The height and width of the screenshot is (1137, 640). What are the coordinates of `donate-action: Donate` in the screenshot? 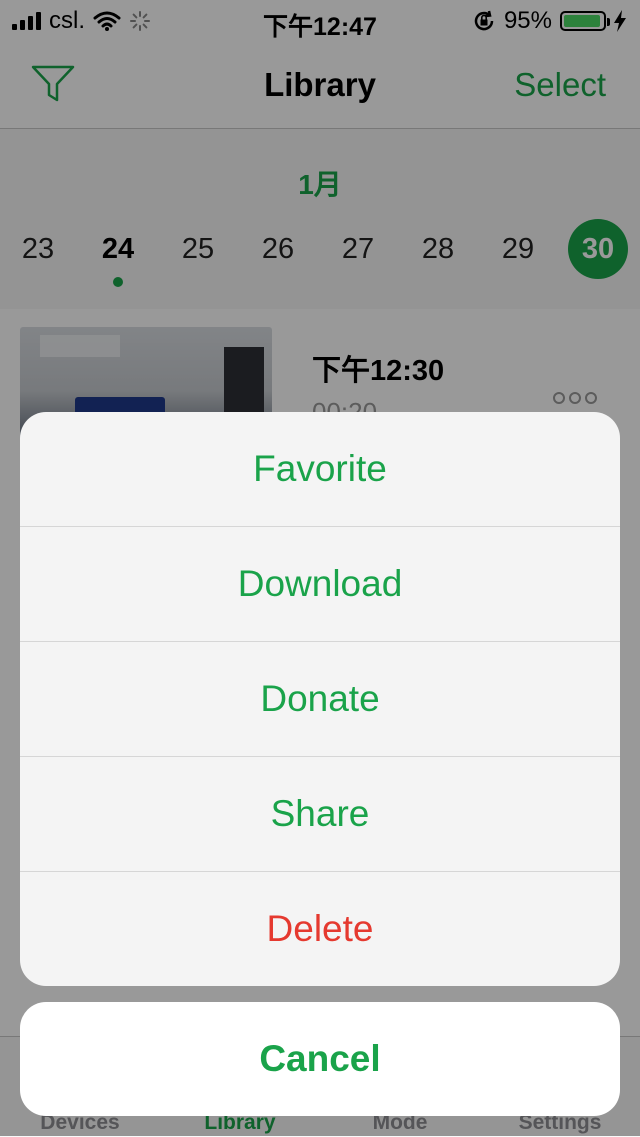 It's located at (320, 699).